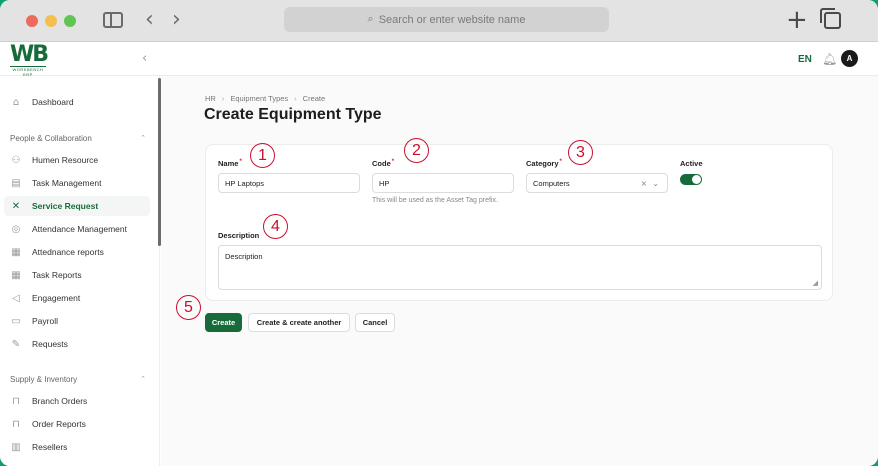  Describe the element at coordinates (16, 160) in the screenshot. I see `users-icon: ⚇` at that location.